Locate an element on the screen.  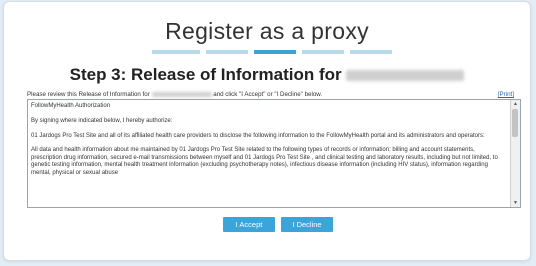
step-subtitle: Step 3: Release of Information for is located at coordinates (267, 75).